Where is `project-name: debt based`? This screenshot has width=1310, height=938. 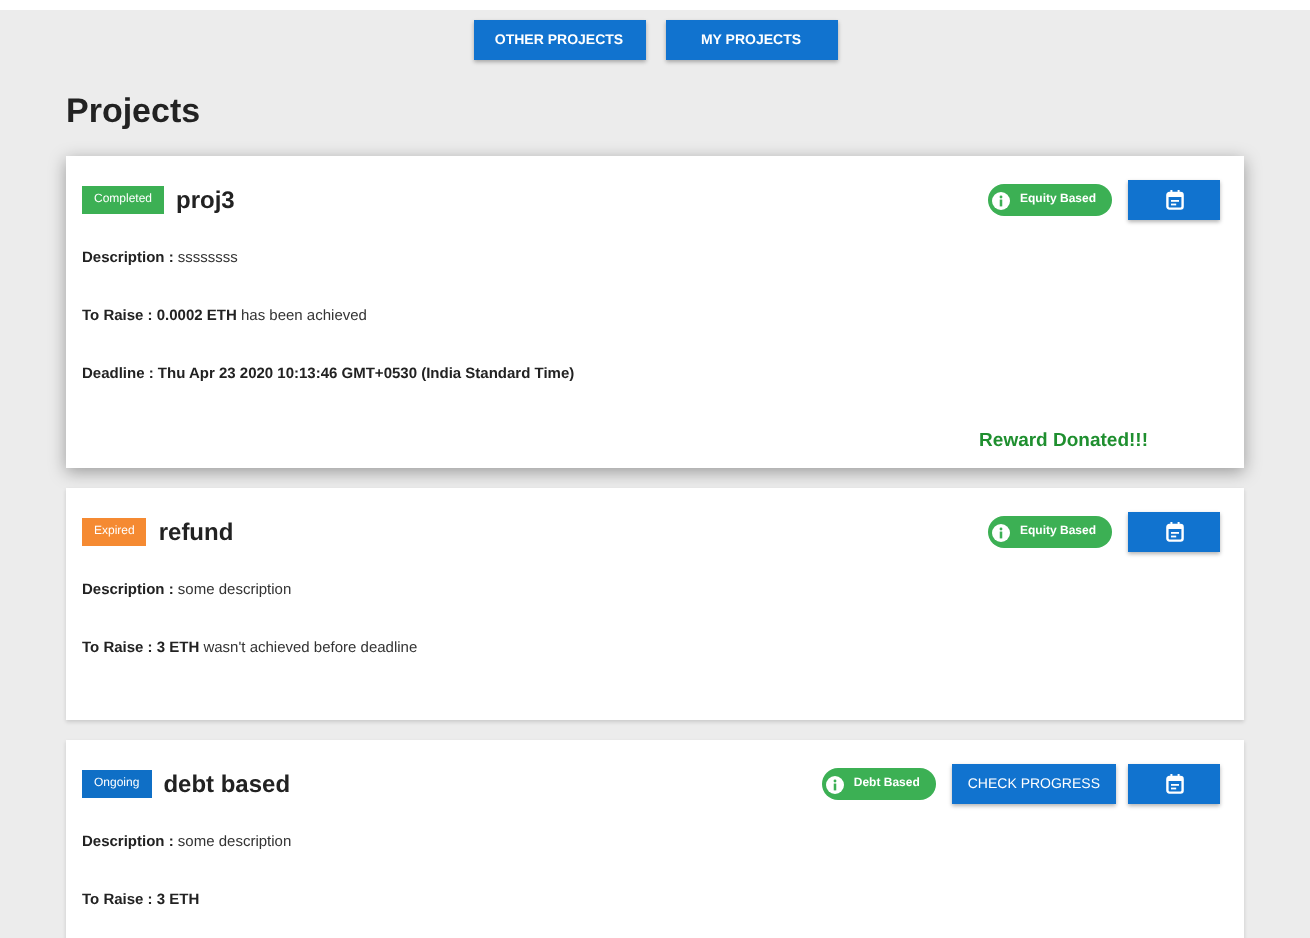
project-name: debt based is located at coordinates (228, 784).